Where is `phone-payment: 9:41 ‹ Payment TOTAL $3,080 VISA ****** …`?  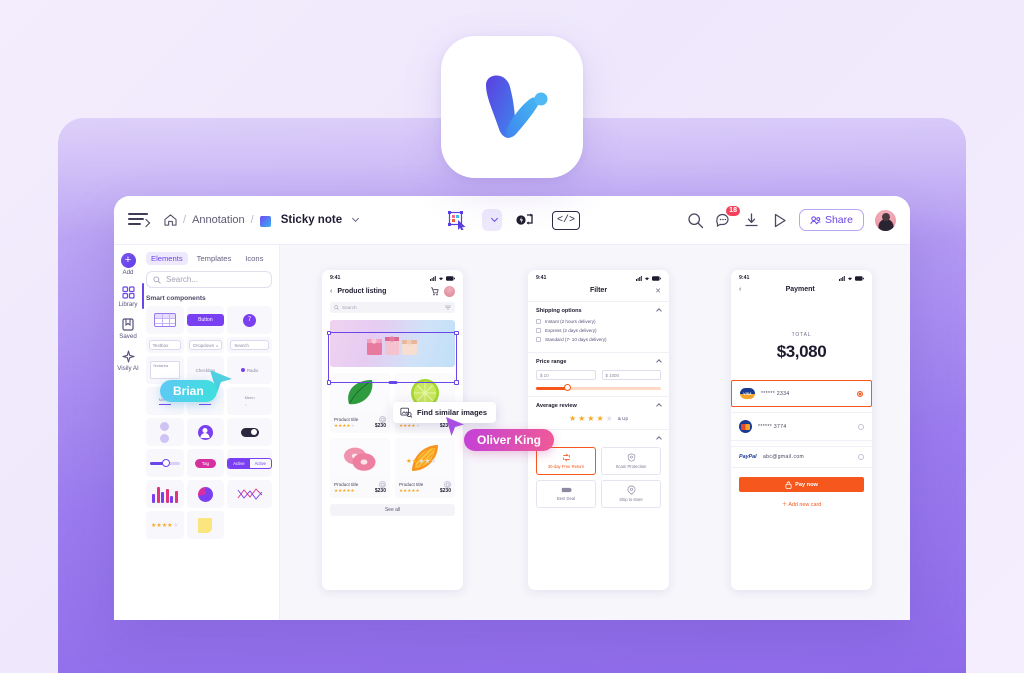 phone-payment: 9:41 ‹ Payment TOTAL $3,080 VISA ****** … is located at coordinates (801, 430).